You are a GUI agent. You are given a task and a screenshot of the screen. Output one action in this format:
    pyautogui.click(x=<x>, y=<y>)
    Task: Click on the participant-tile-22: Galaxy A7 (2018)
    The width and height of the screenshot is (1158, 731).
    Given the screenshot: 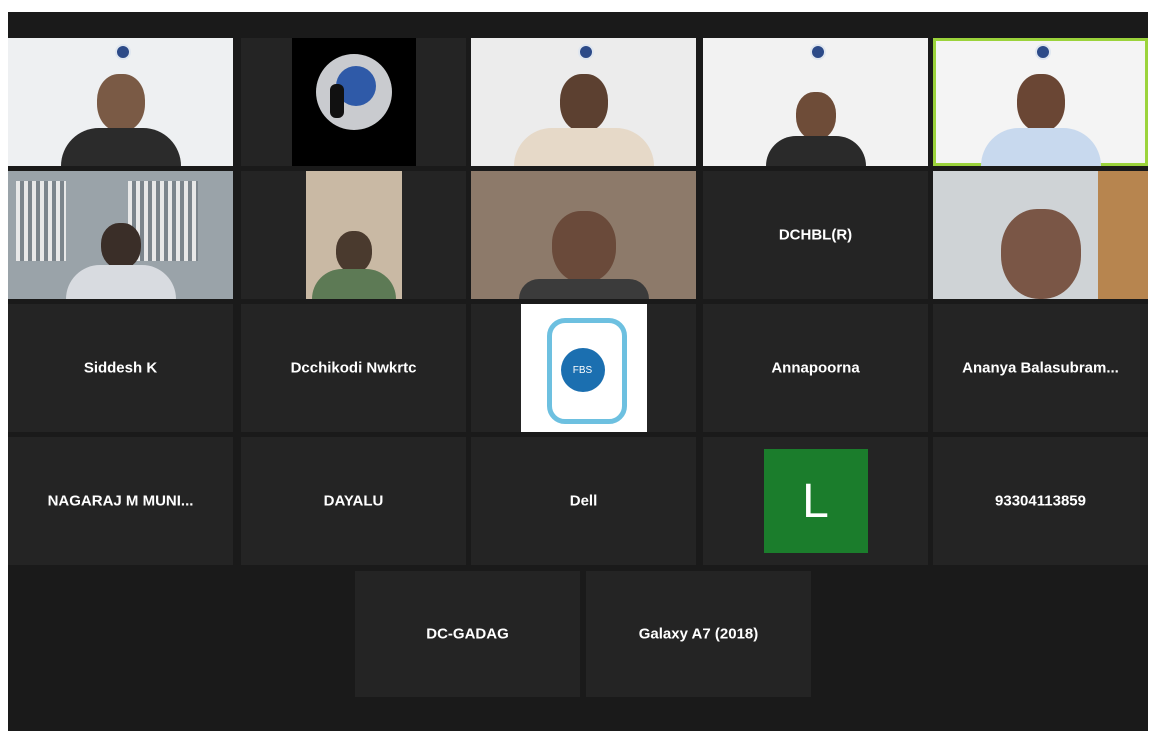 What is the action you would take?
    pyautogui.click(x=698, y=634)
    